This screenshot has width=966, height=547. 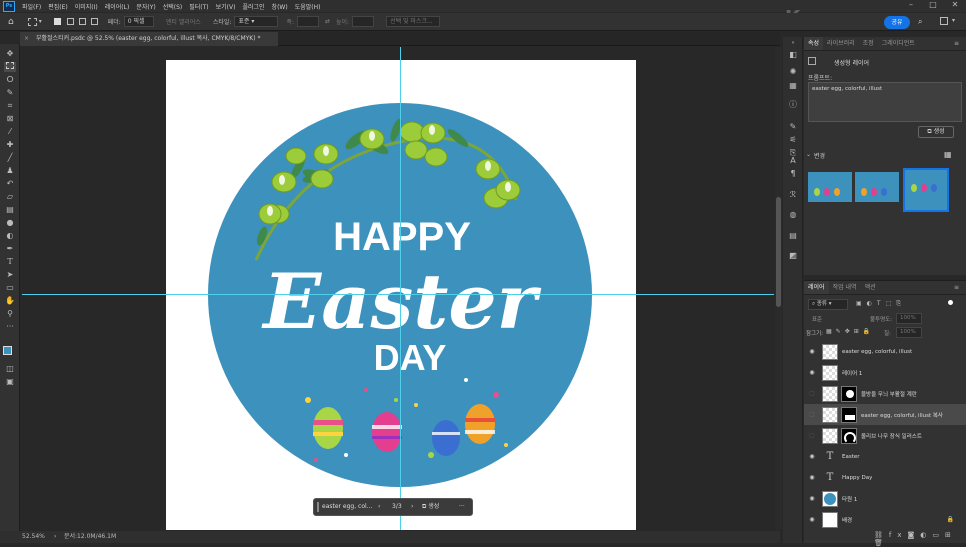 What do you see at coordinates (793, 139) in the screenshot?
I see `adjust-icon: ⚟` at bounding box center [793, 139].